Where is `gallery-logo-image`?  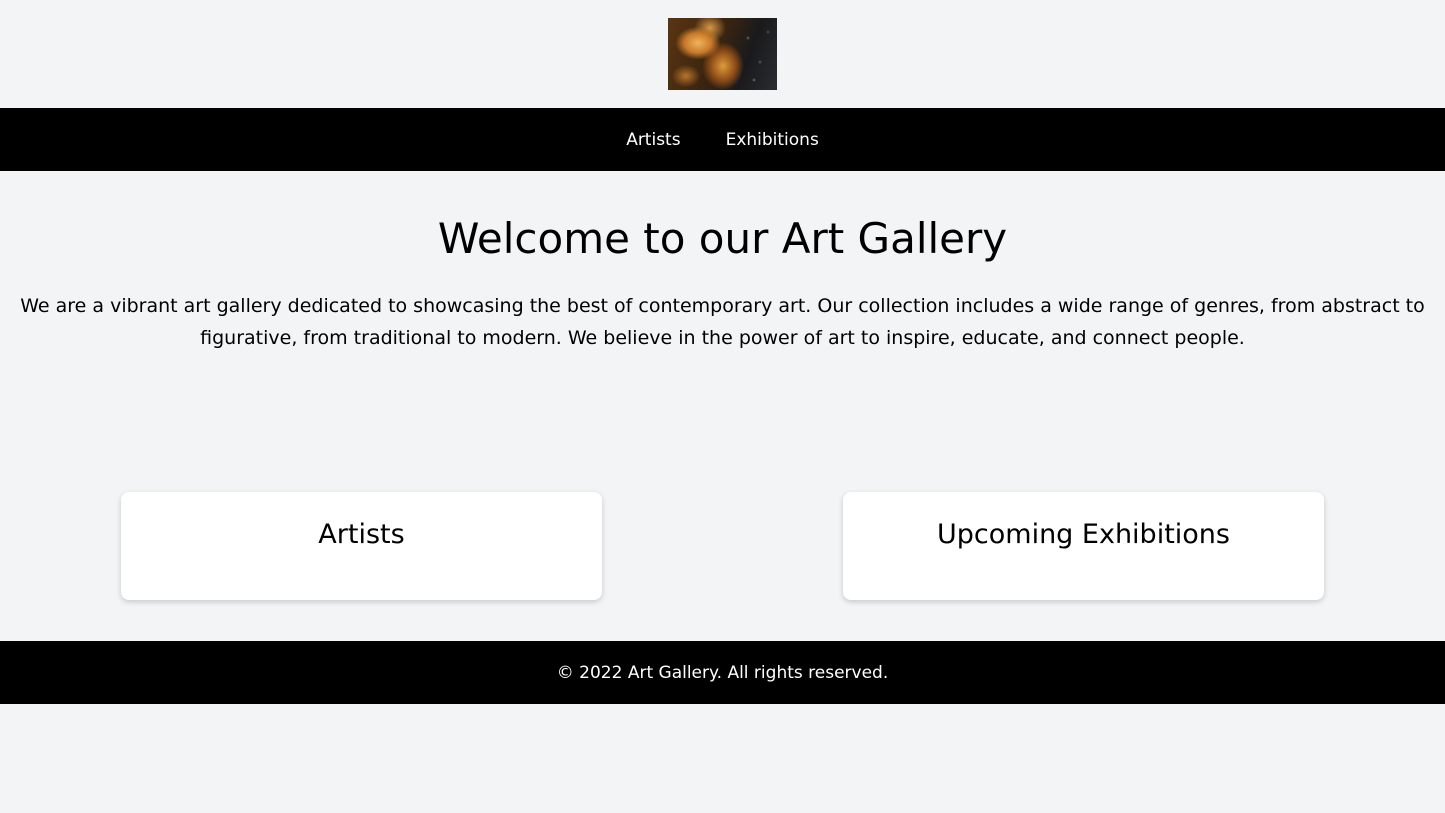 gallery-logo-image is located at coordinates (722, 54).